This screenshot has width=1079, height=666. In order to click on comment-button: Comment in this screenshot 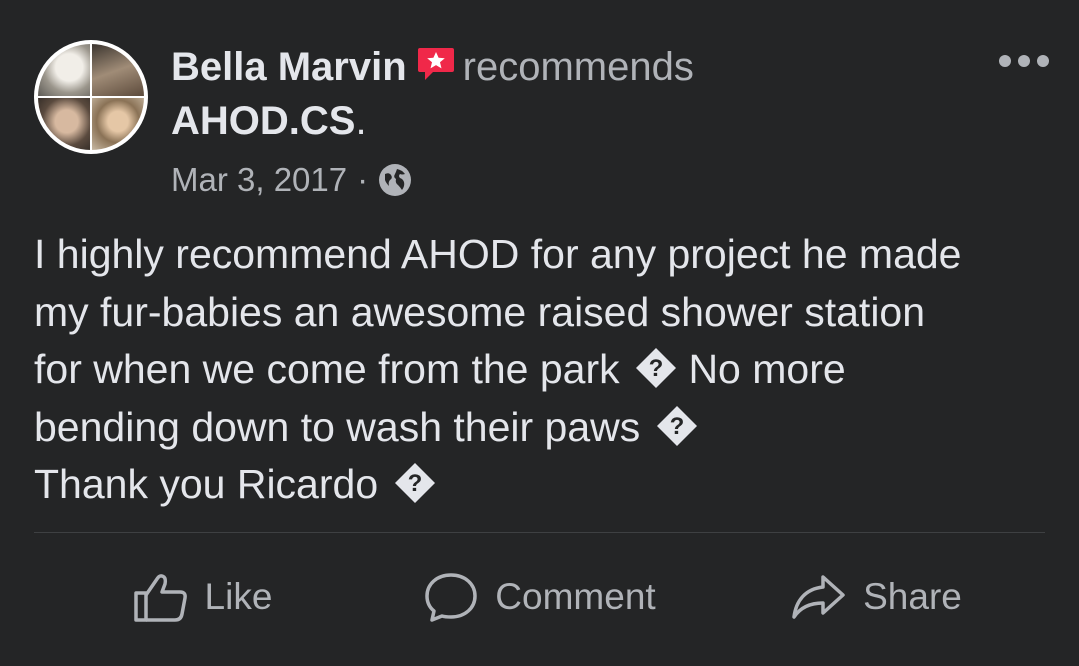, I will do `click(539, 597)`.